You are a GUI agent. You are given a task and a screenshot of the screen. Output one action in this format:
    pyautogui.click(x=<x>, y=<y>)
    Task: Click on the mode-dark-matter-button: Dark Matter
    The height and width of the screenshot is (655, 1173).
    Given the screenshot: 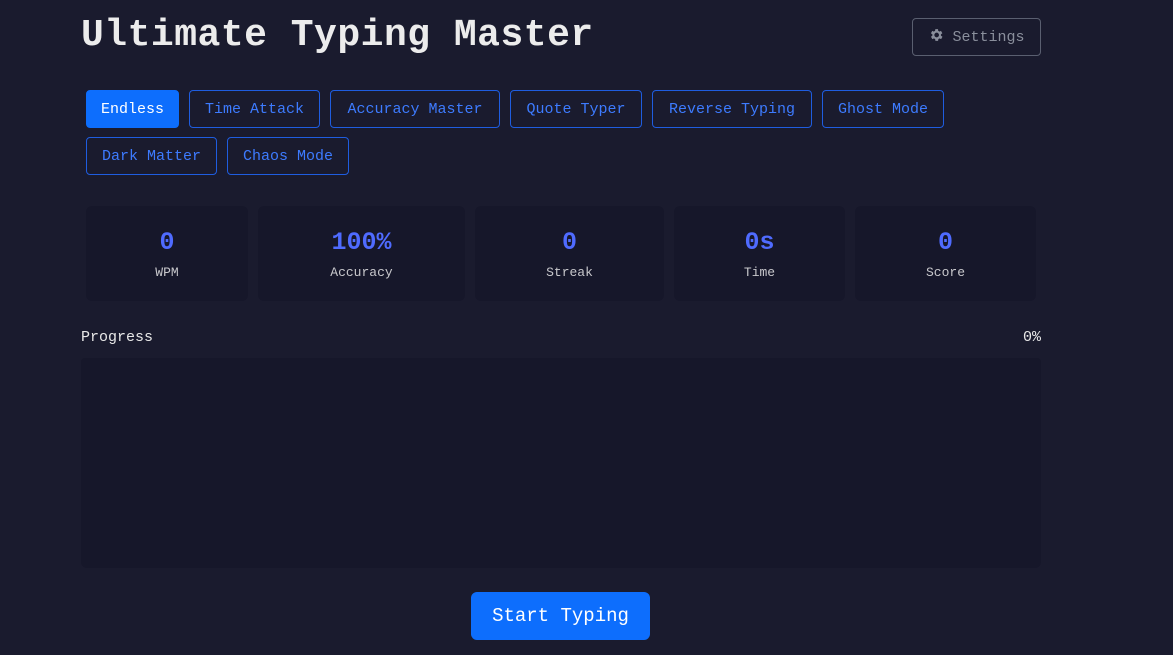 What is the action you would take?
    pyautogui.click(x=151, y=156)
    